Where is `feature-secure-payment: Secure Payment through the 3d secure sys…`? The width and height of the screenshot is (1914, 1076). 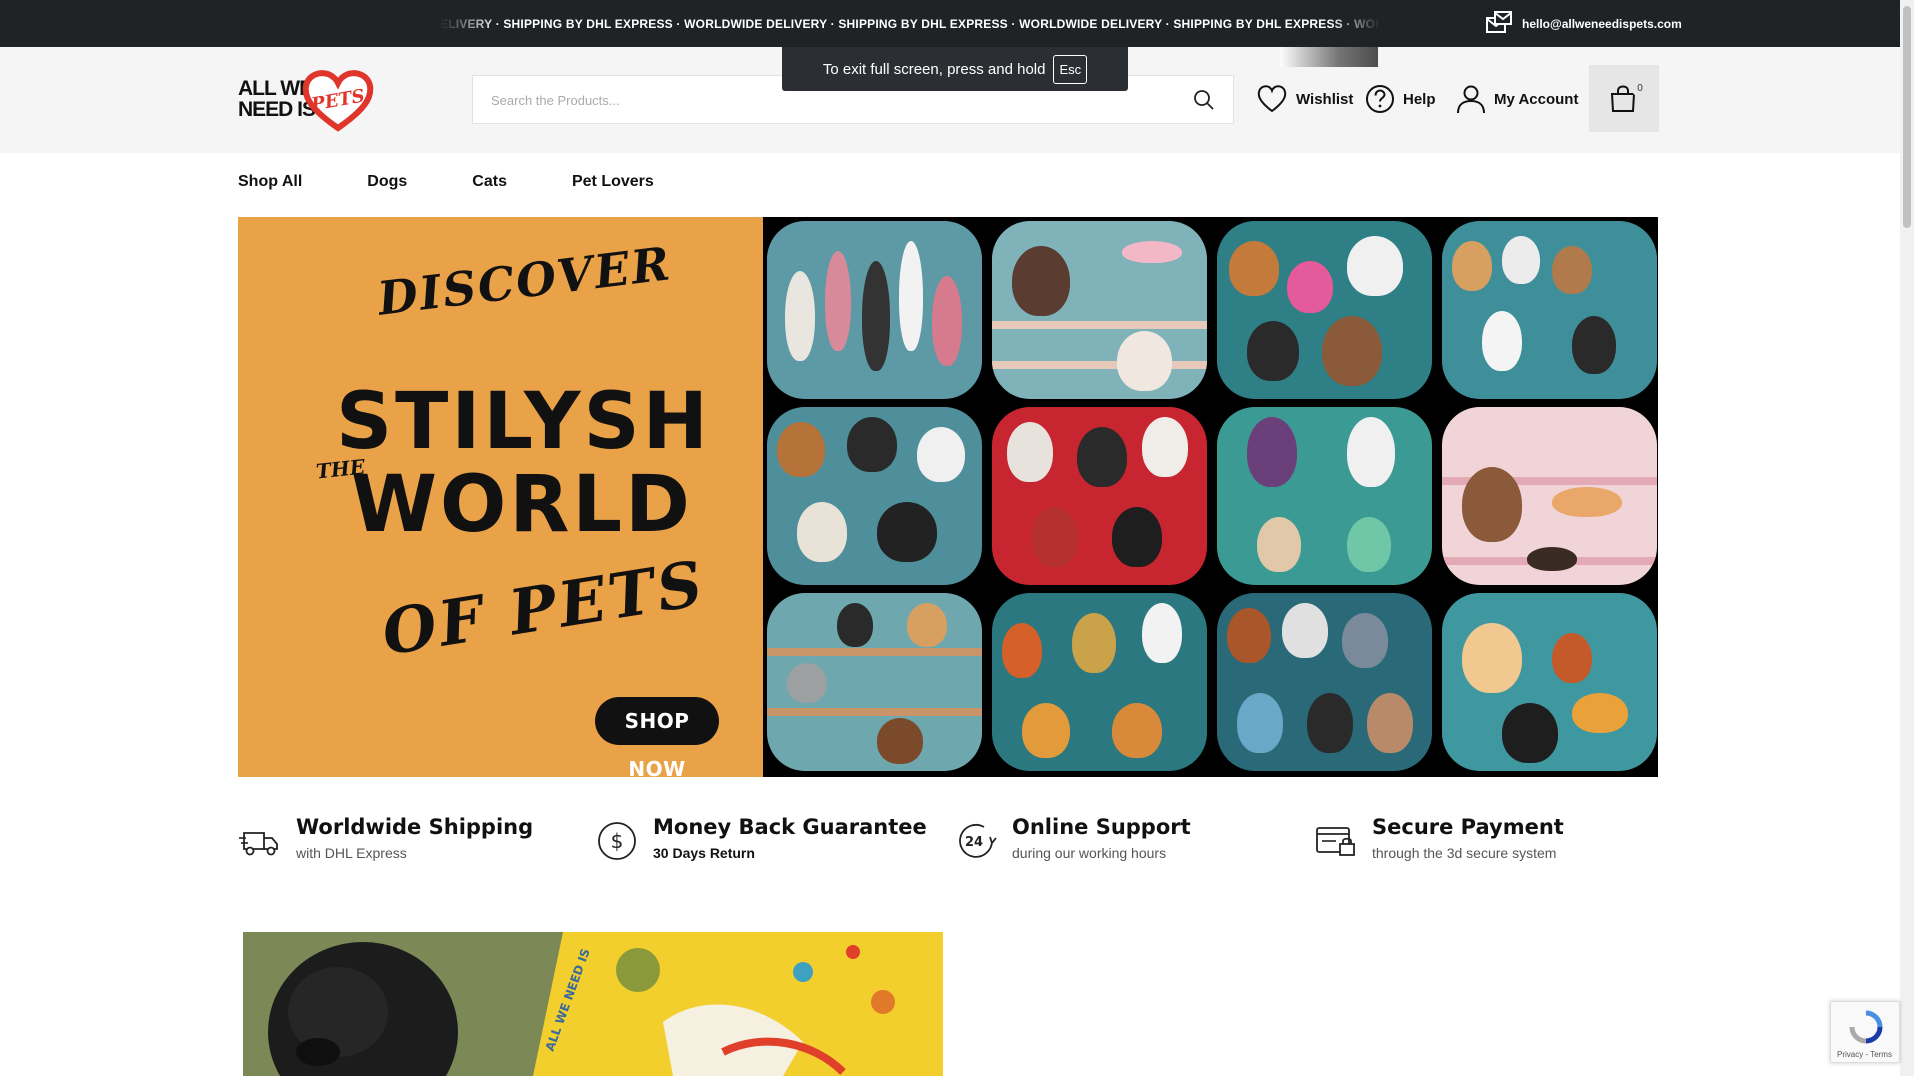 feature-secure-payment: Secure Payment through the 3d secure sys… is located at coordinates (1439, 839).